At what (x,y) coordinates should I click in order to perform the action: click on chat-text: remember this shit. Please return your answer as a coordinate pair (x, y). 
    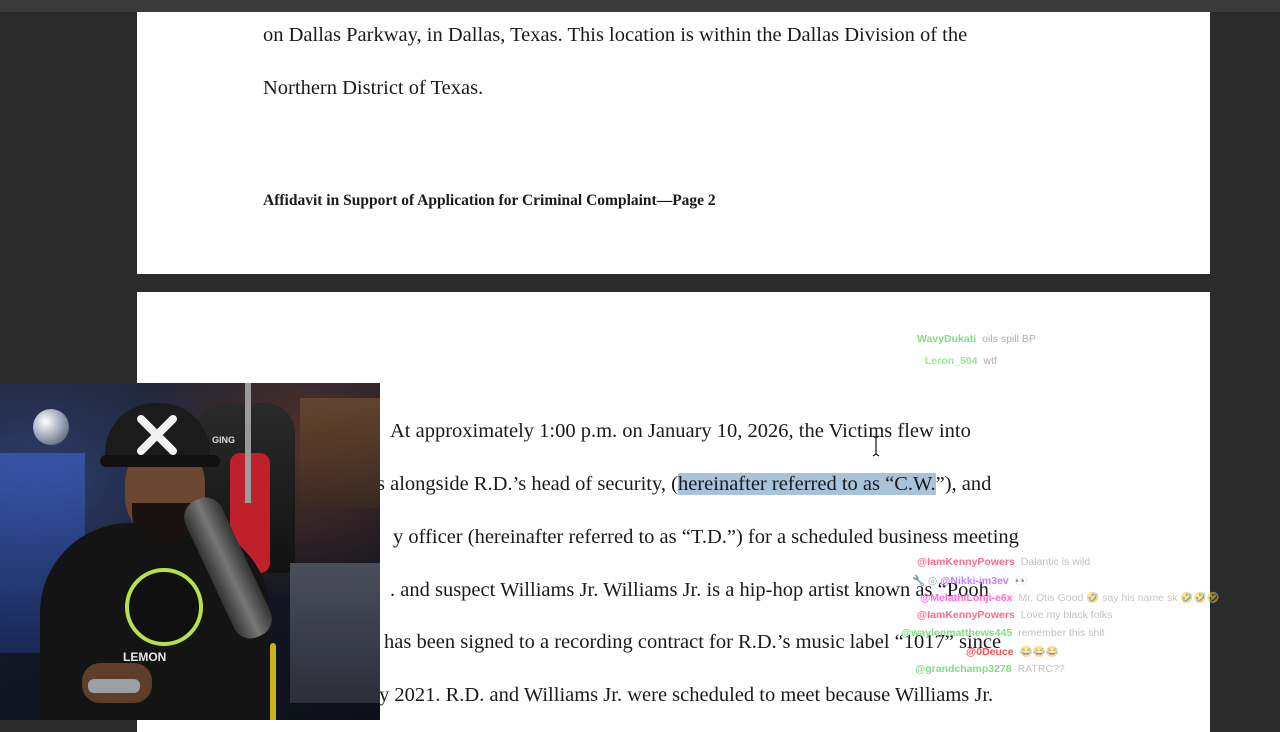
    Looking at the image, I should click on (1061, 633).